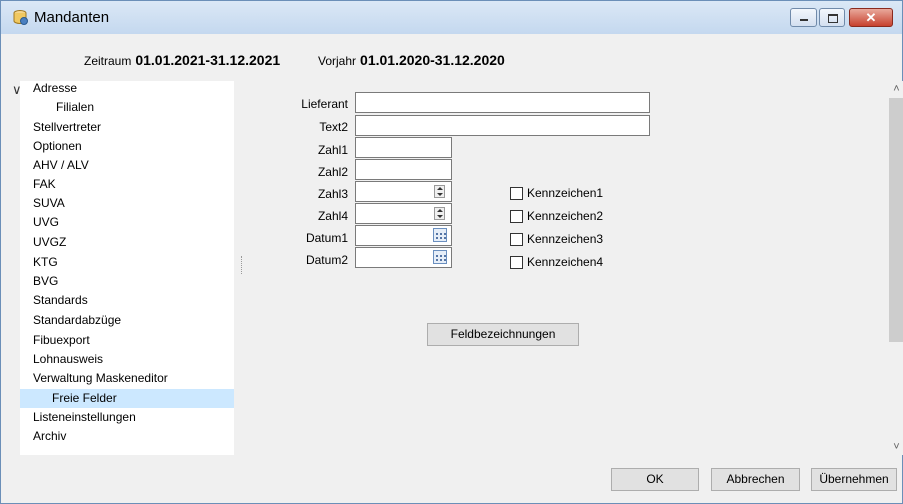  I want to click on zahl1-label: Zahl1, so click(332, 150).